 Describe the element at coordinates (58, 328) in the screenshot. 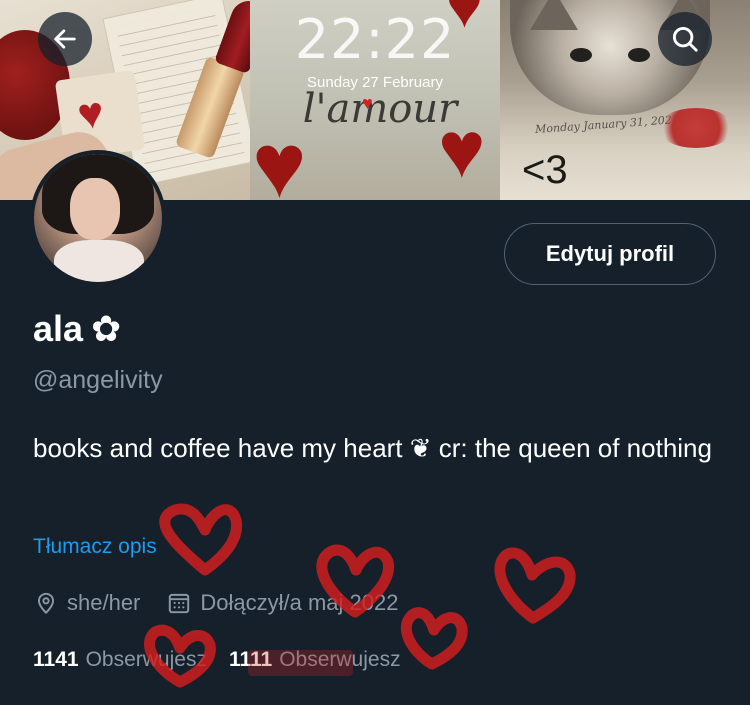

I see `display-name-text: ala` at that location.